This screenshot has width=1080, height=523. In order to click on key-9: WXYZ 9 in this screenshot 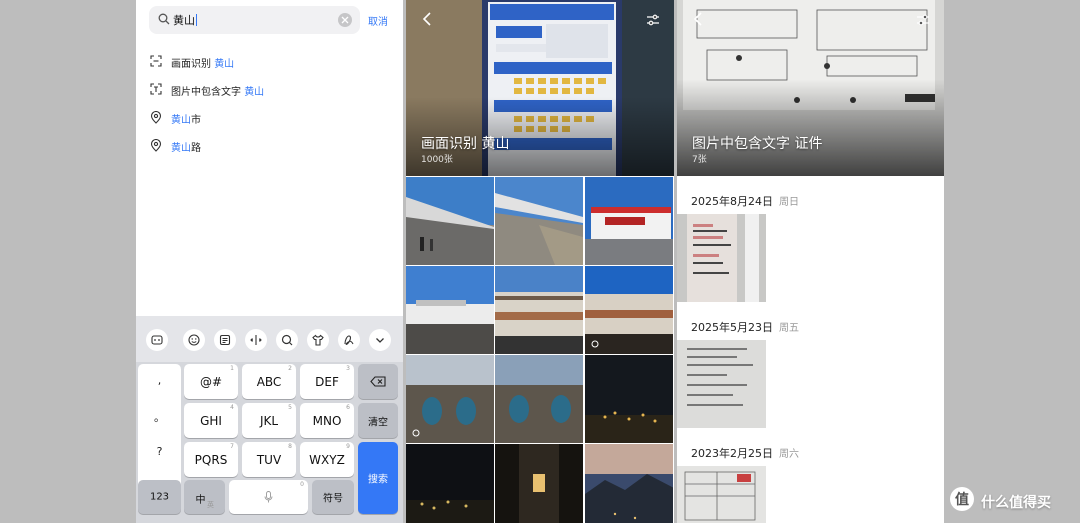, I will do `click(327, 459)`.